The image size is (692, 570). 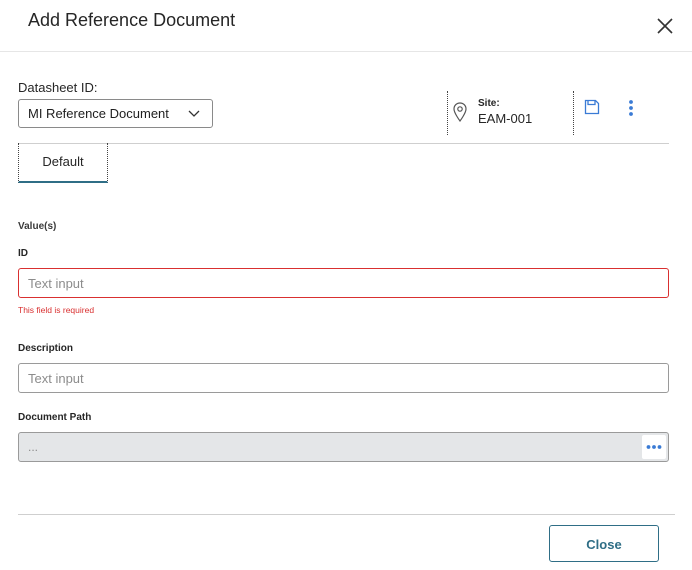 What do you see at coordinates (37, 226) in the screenshot?
I see `values-section-label: Value(s)` at bounding box center [37, 226].